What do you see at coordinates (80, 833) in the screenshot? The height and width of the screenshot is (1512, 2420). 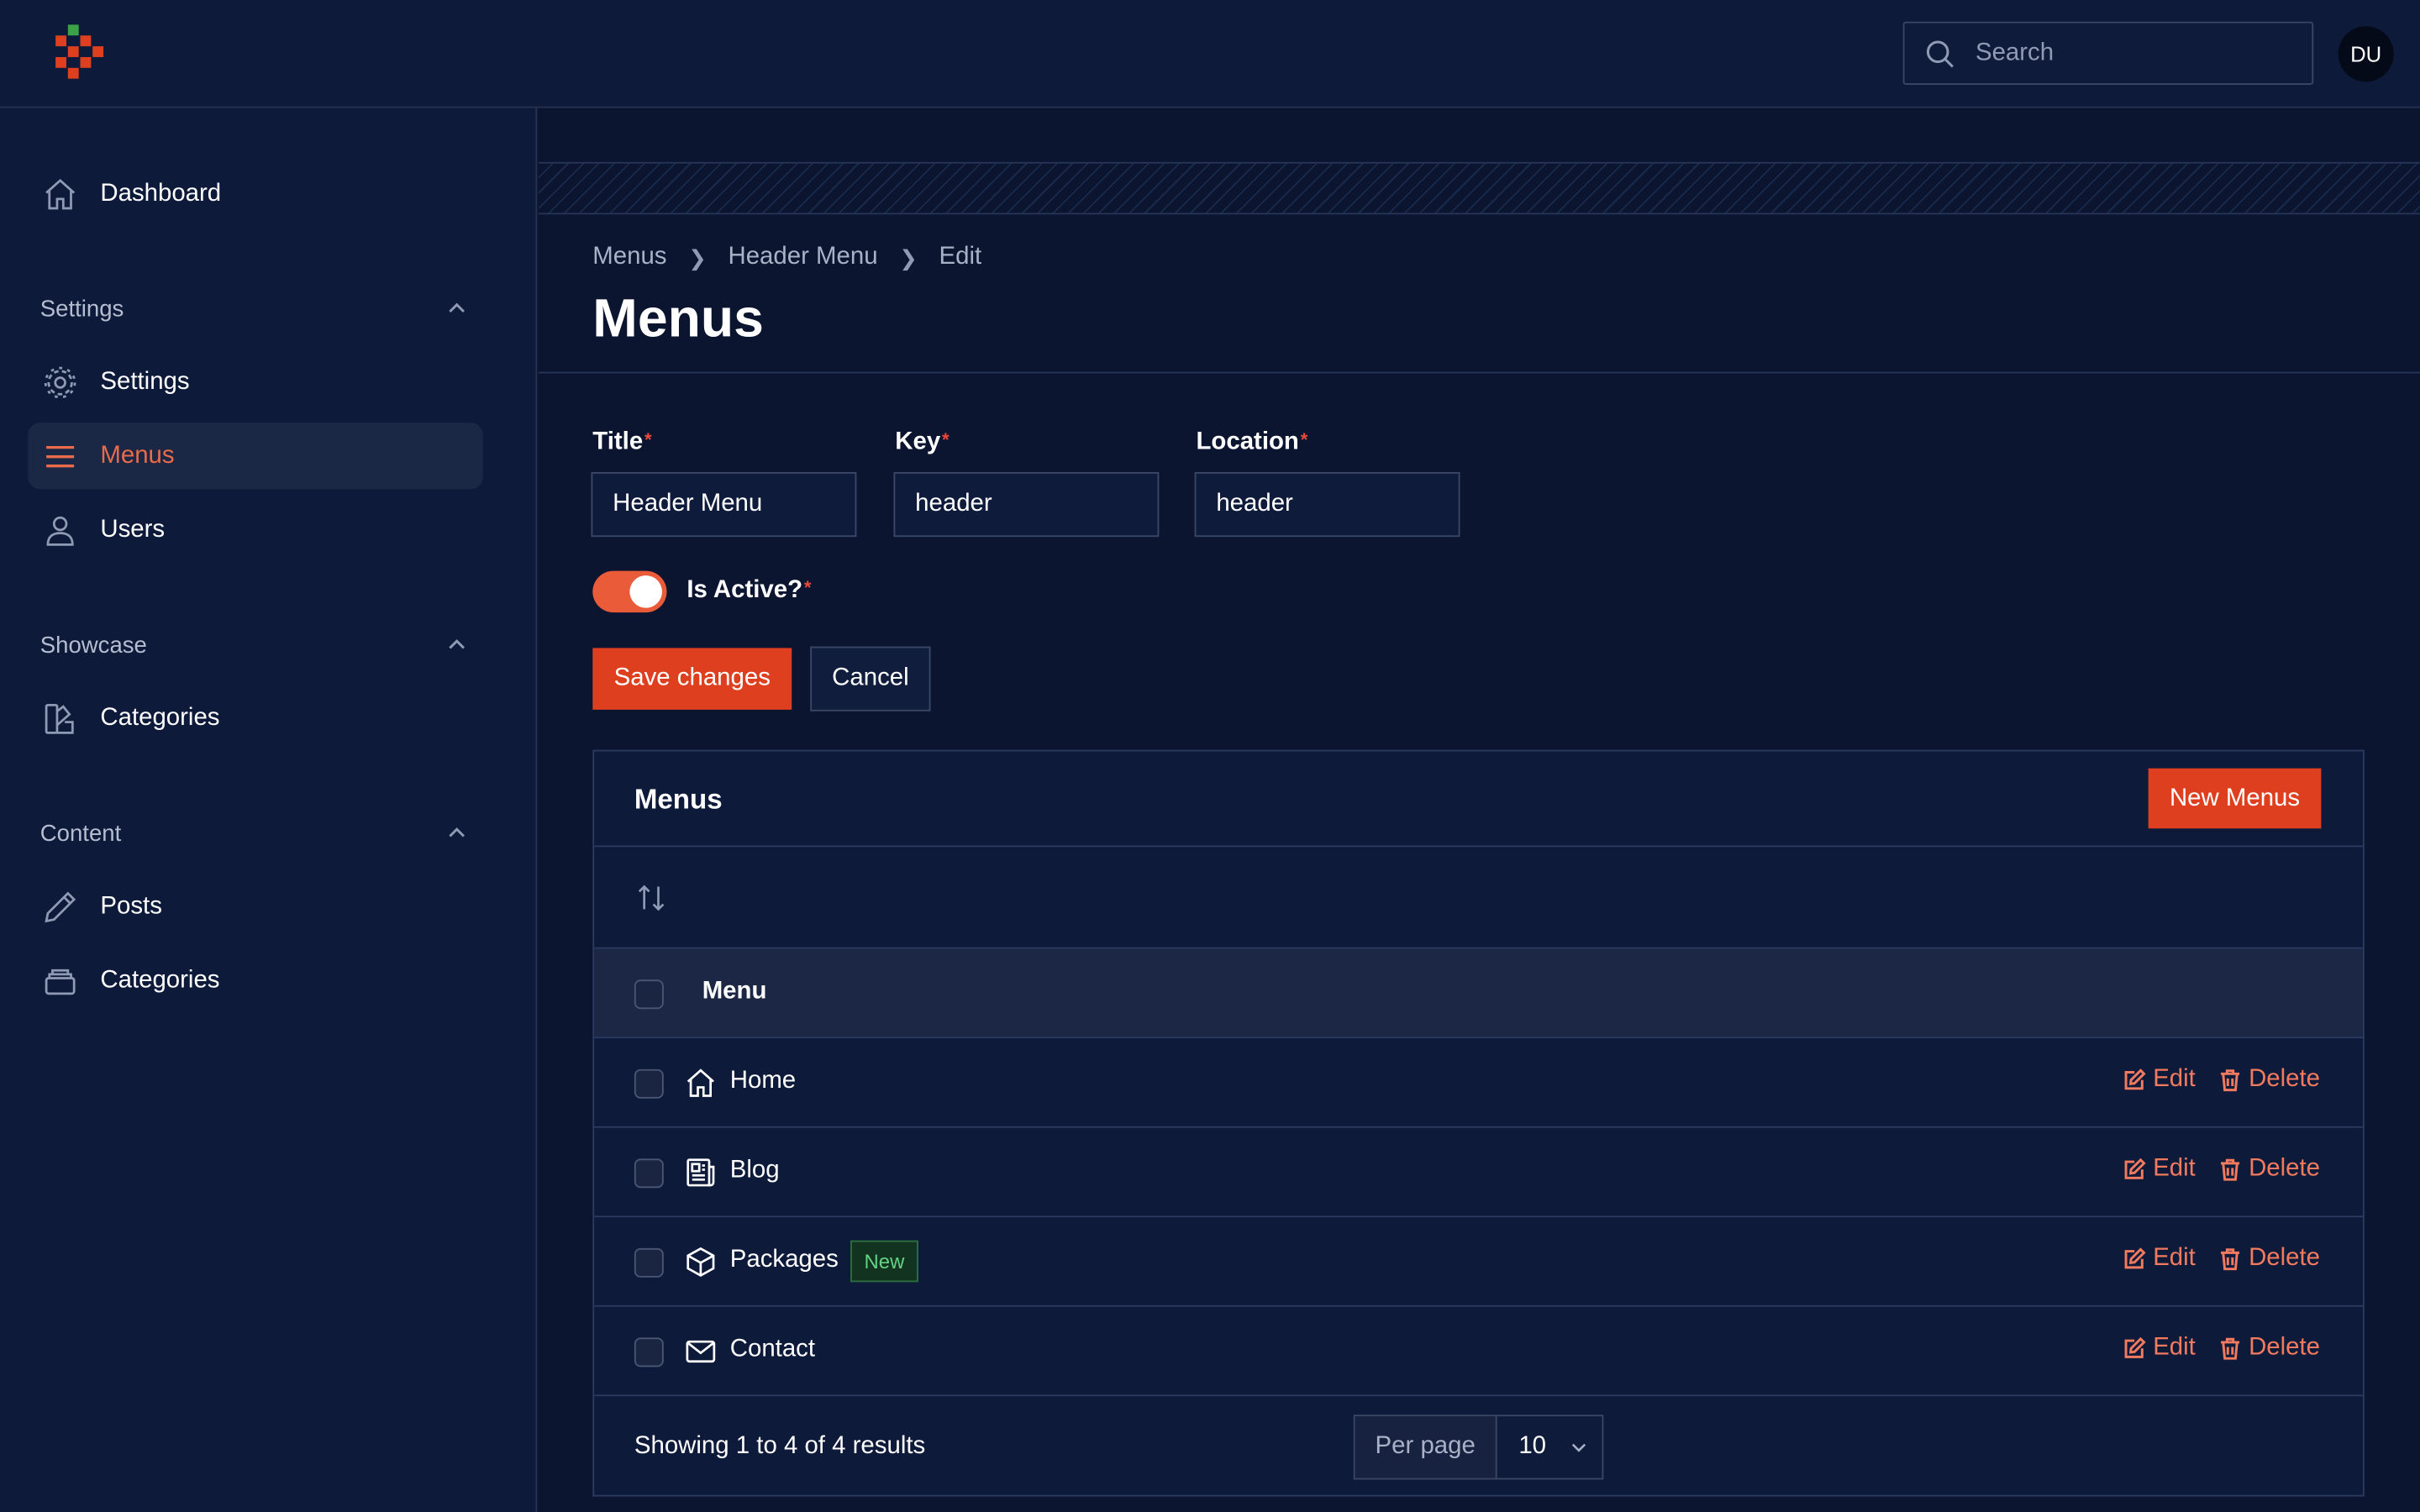 I see `group-label-text: Content` at bounding box center [80, 833].